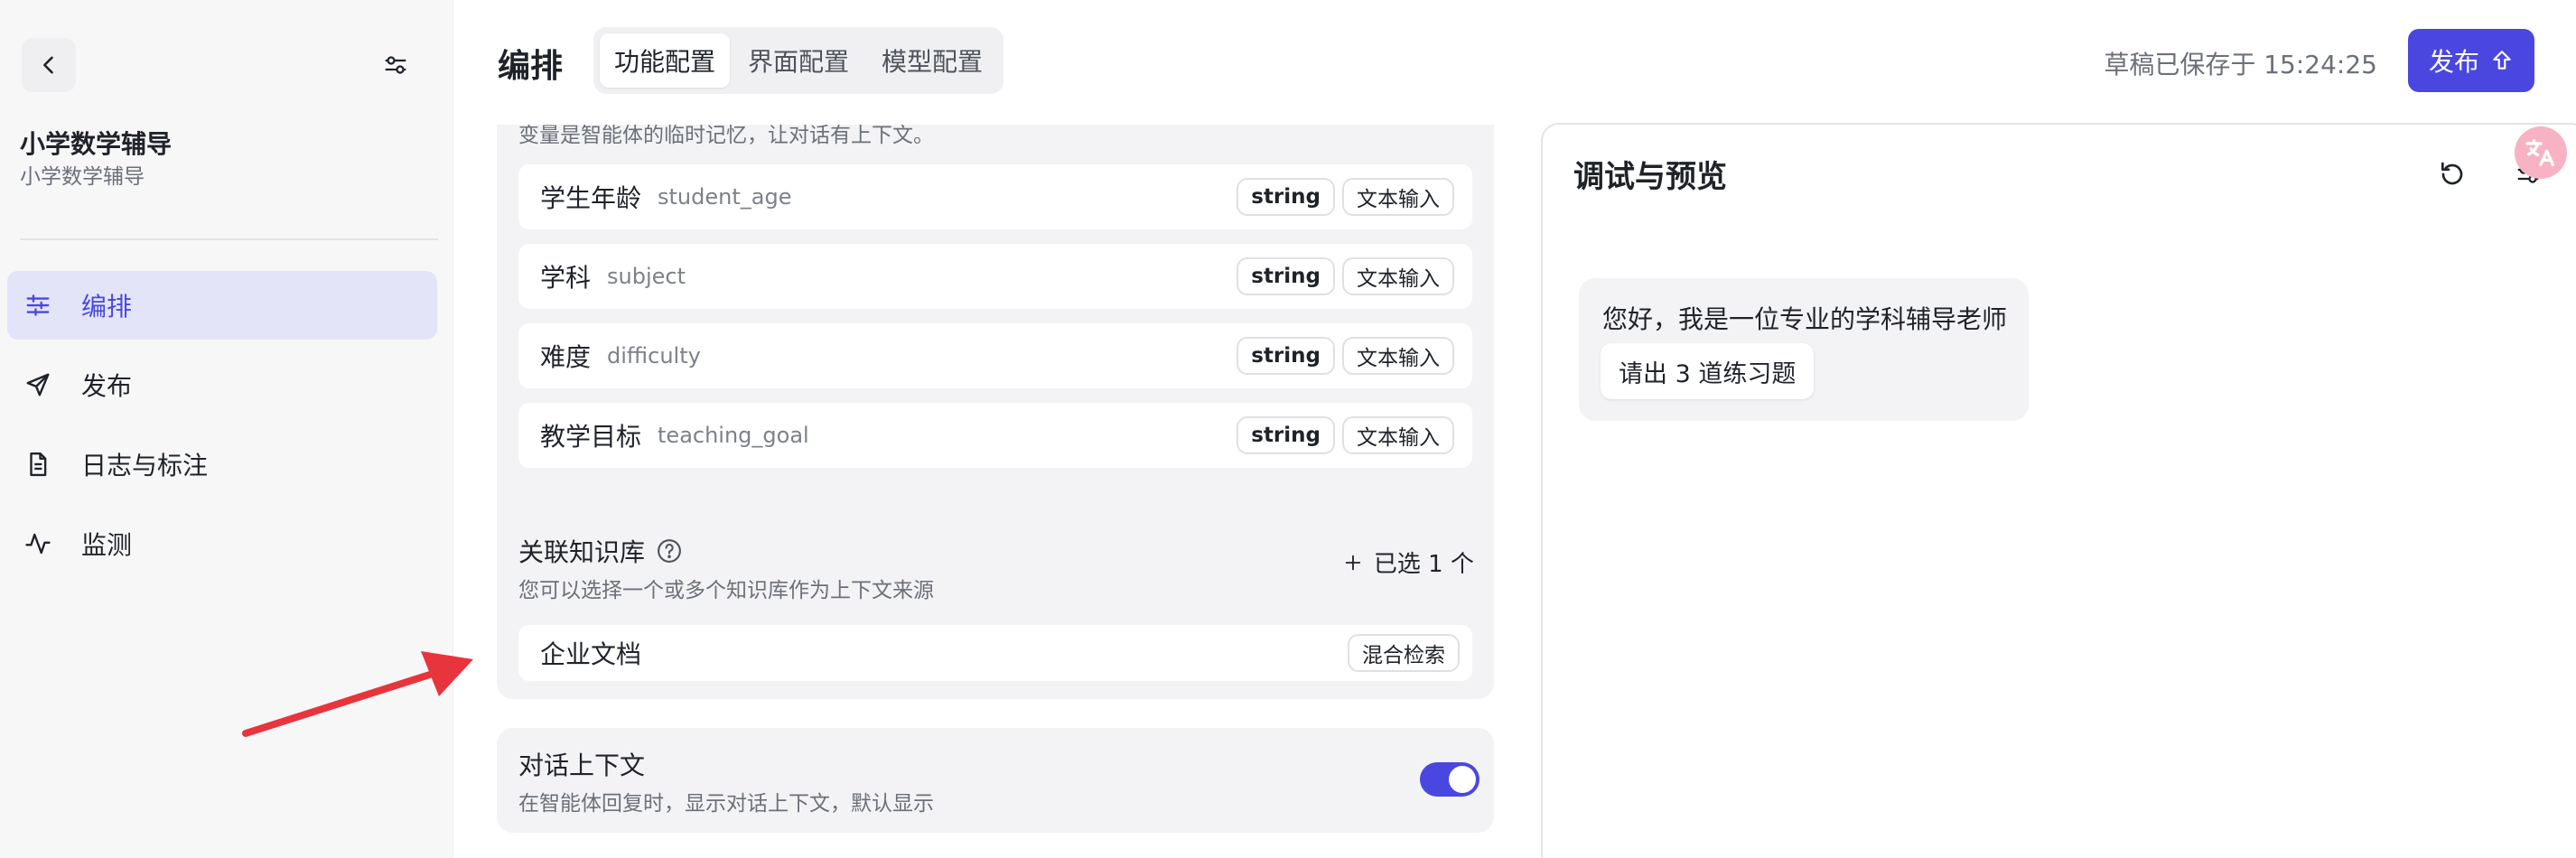 The height and width of the screenshot is (858, 2576). Describe the element at coordinates (591, 198) in the screenshot. I see `variable-name: 学生年龄` at that location.